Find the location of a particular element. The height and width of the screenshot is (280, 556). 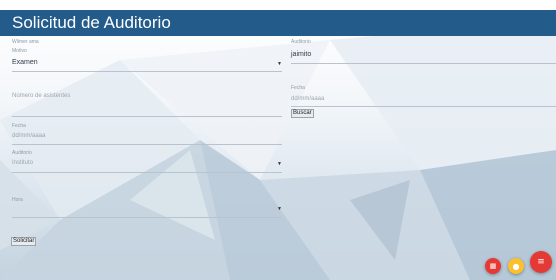

calendar-icon: ▦ is located at coordinates (493, 266).